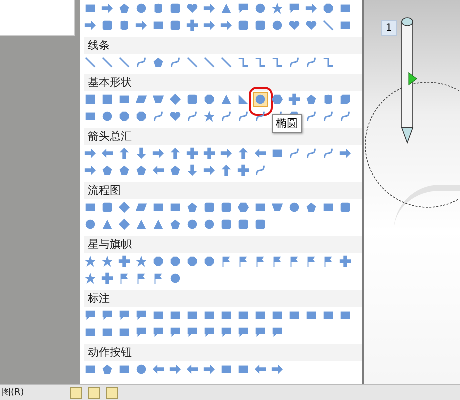 The width and height of the screenshot is (460, 400). Describe the element at coordinates (110, 352) in the screenshot. I see `section-title: 动作按钮` at that location.